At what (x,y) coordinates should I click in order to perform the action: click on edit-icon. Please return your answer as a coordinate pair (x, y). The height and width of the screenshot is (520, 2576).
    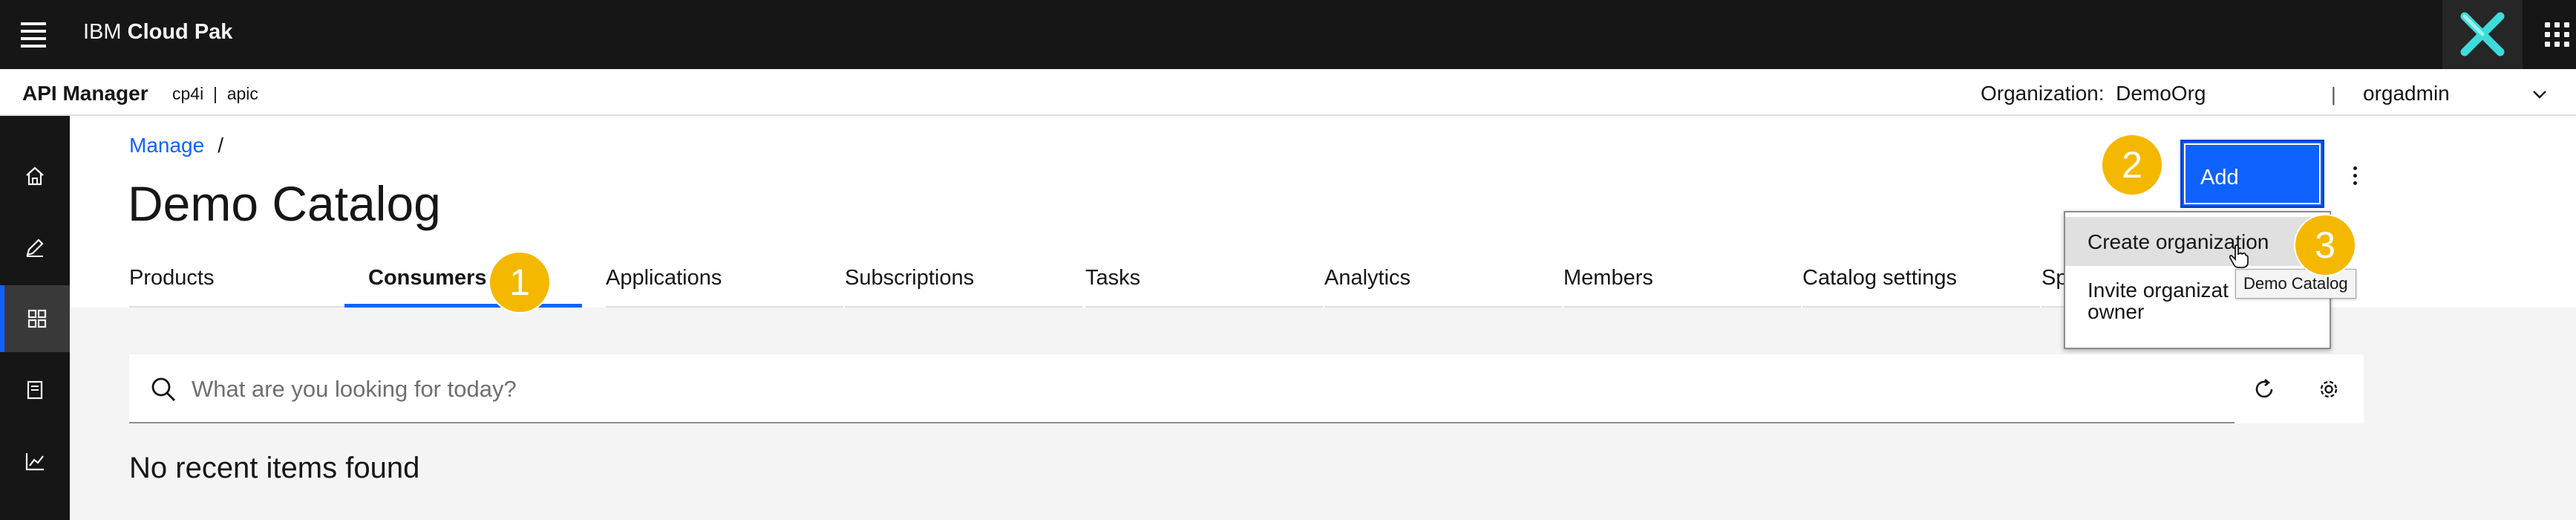
    Looking at the image, I should click on (35, 248).